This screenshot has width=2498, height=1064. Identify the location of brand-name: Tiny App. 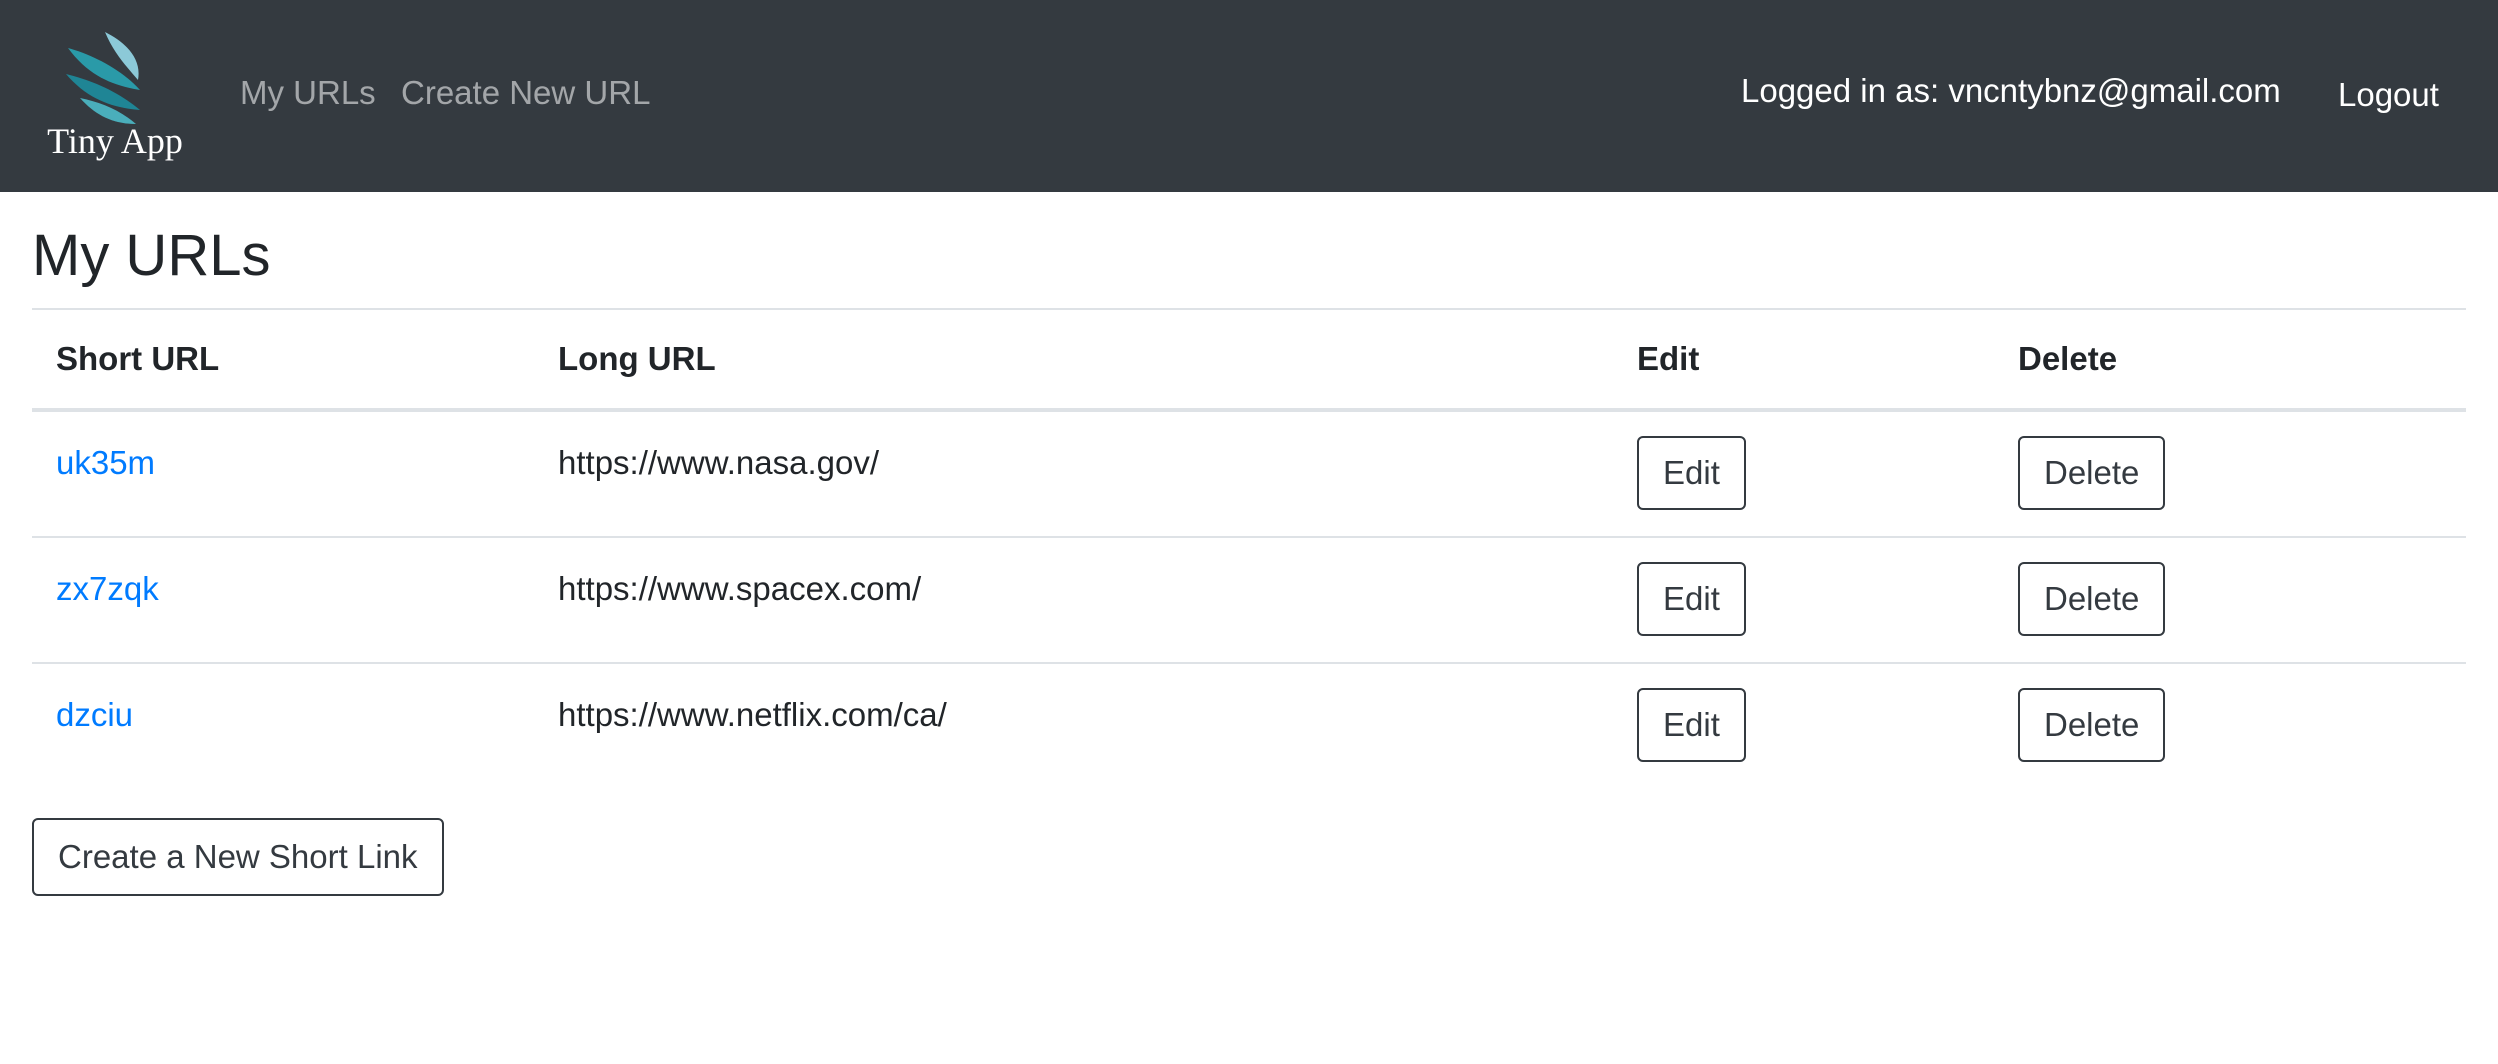
(115, 141).